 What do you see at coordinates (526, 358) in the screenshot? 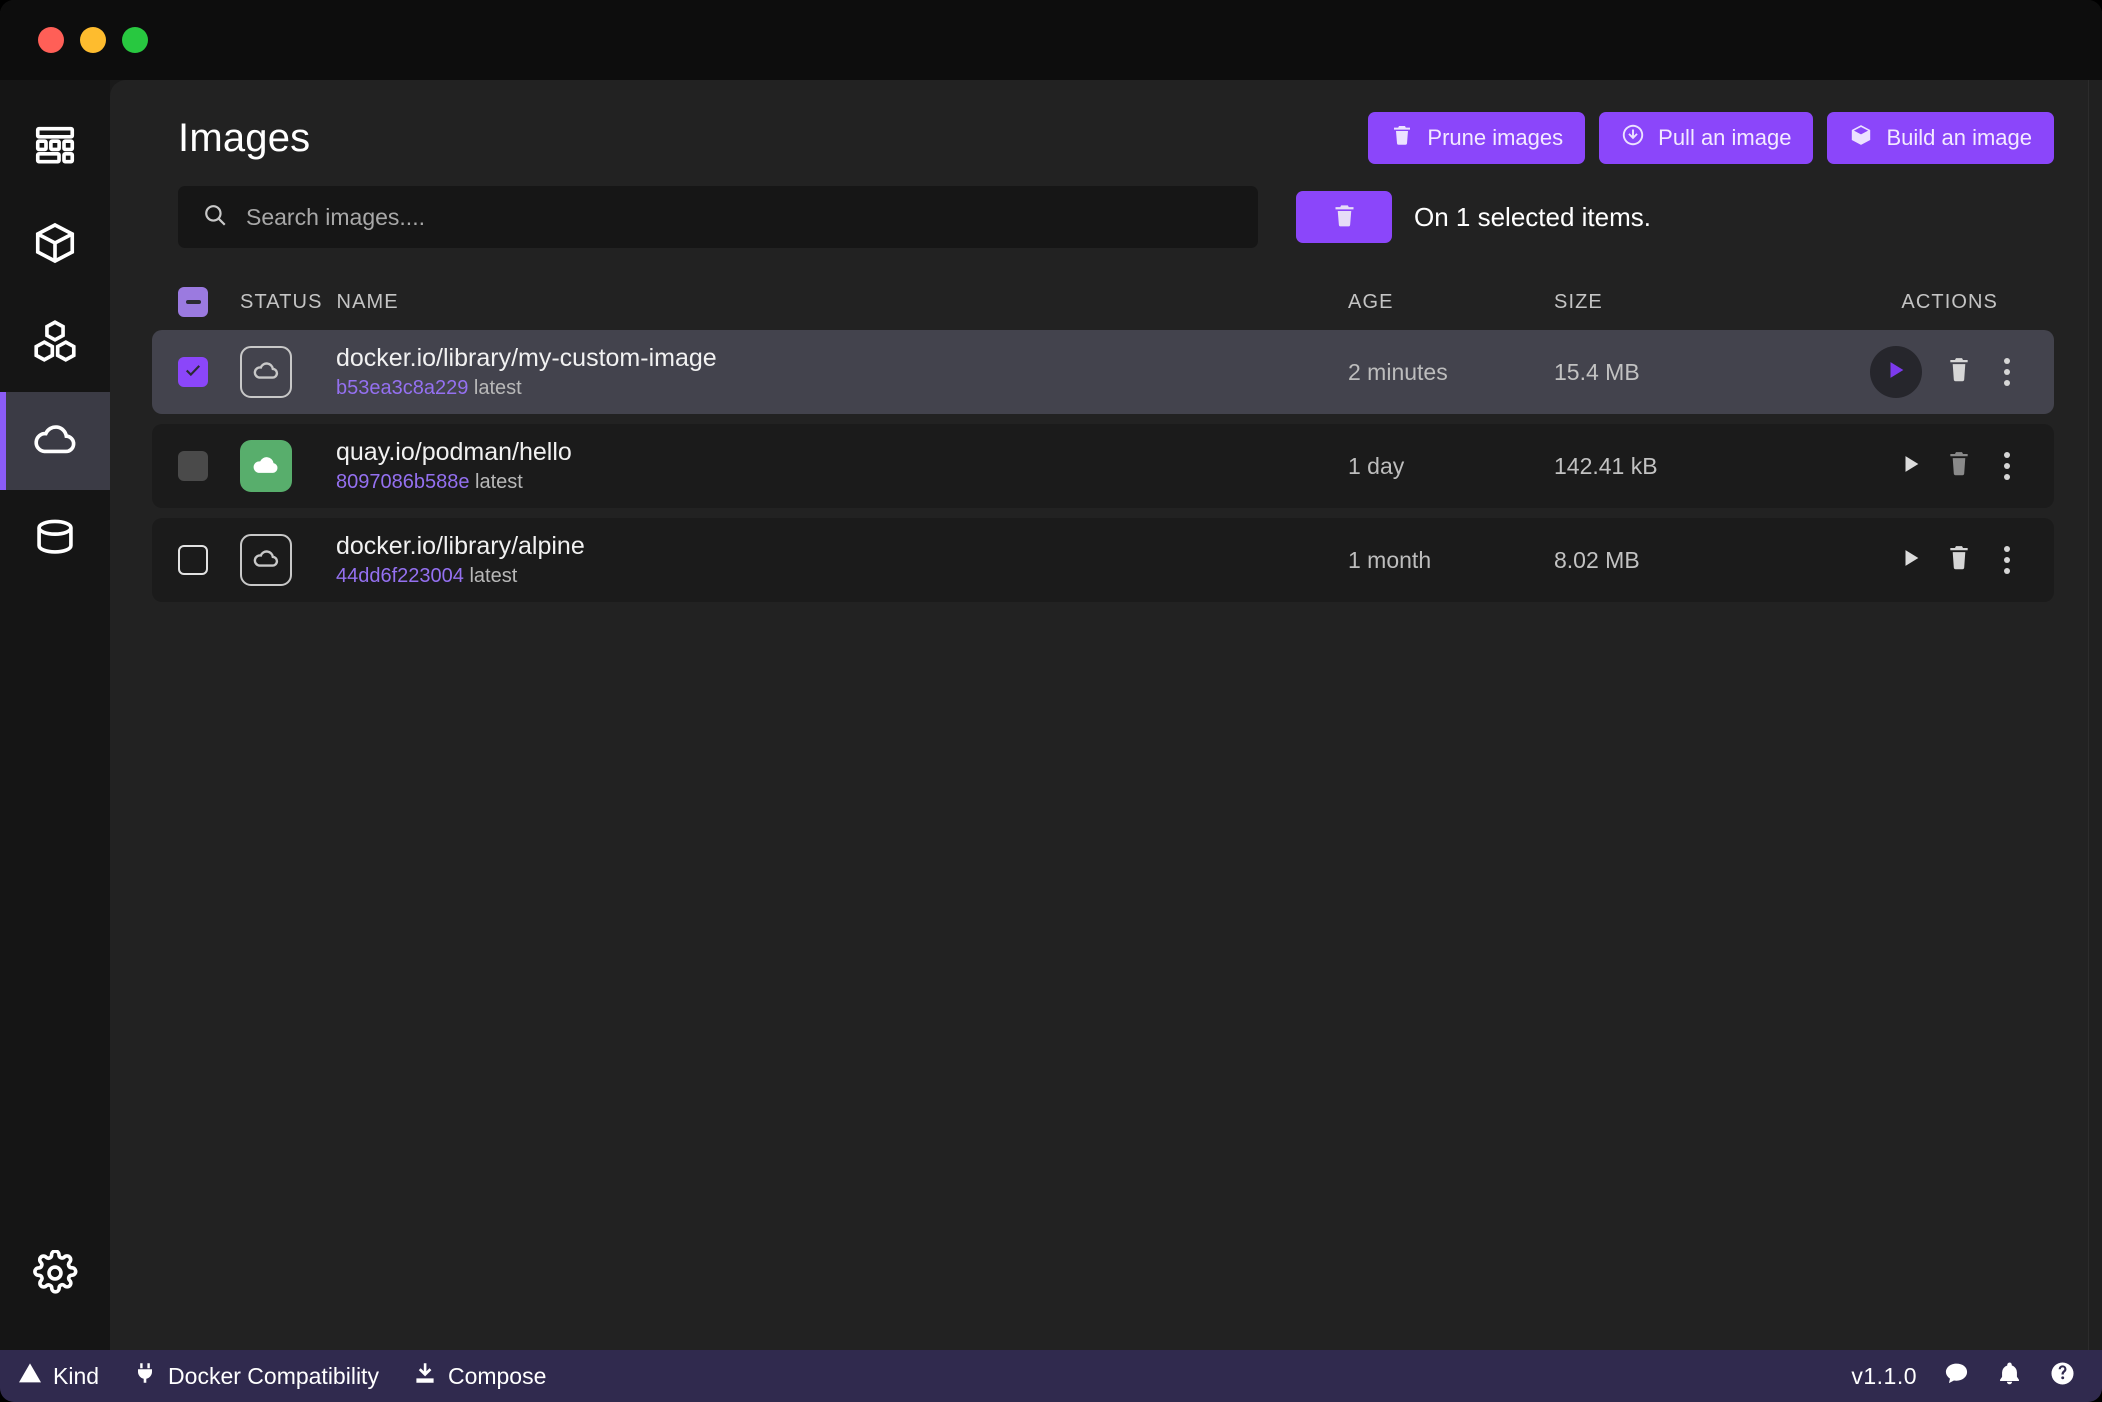
I see `image-name: docker.io/library/my-custom-image` at bounding box center [526, 358].